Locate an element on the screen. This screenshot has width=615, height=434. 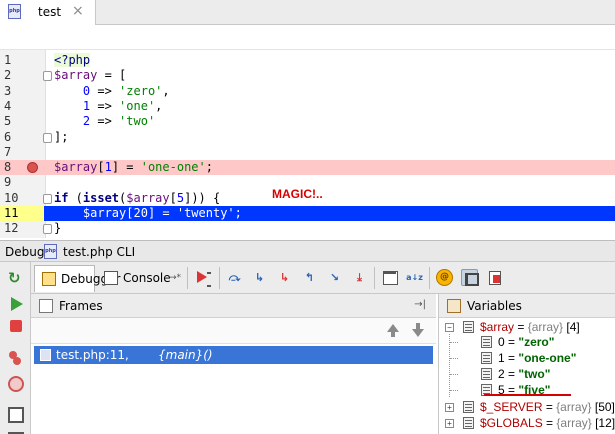
code-text: $array[20] = 'twenty'; is located at coordinates (148, 213).